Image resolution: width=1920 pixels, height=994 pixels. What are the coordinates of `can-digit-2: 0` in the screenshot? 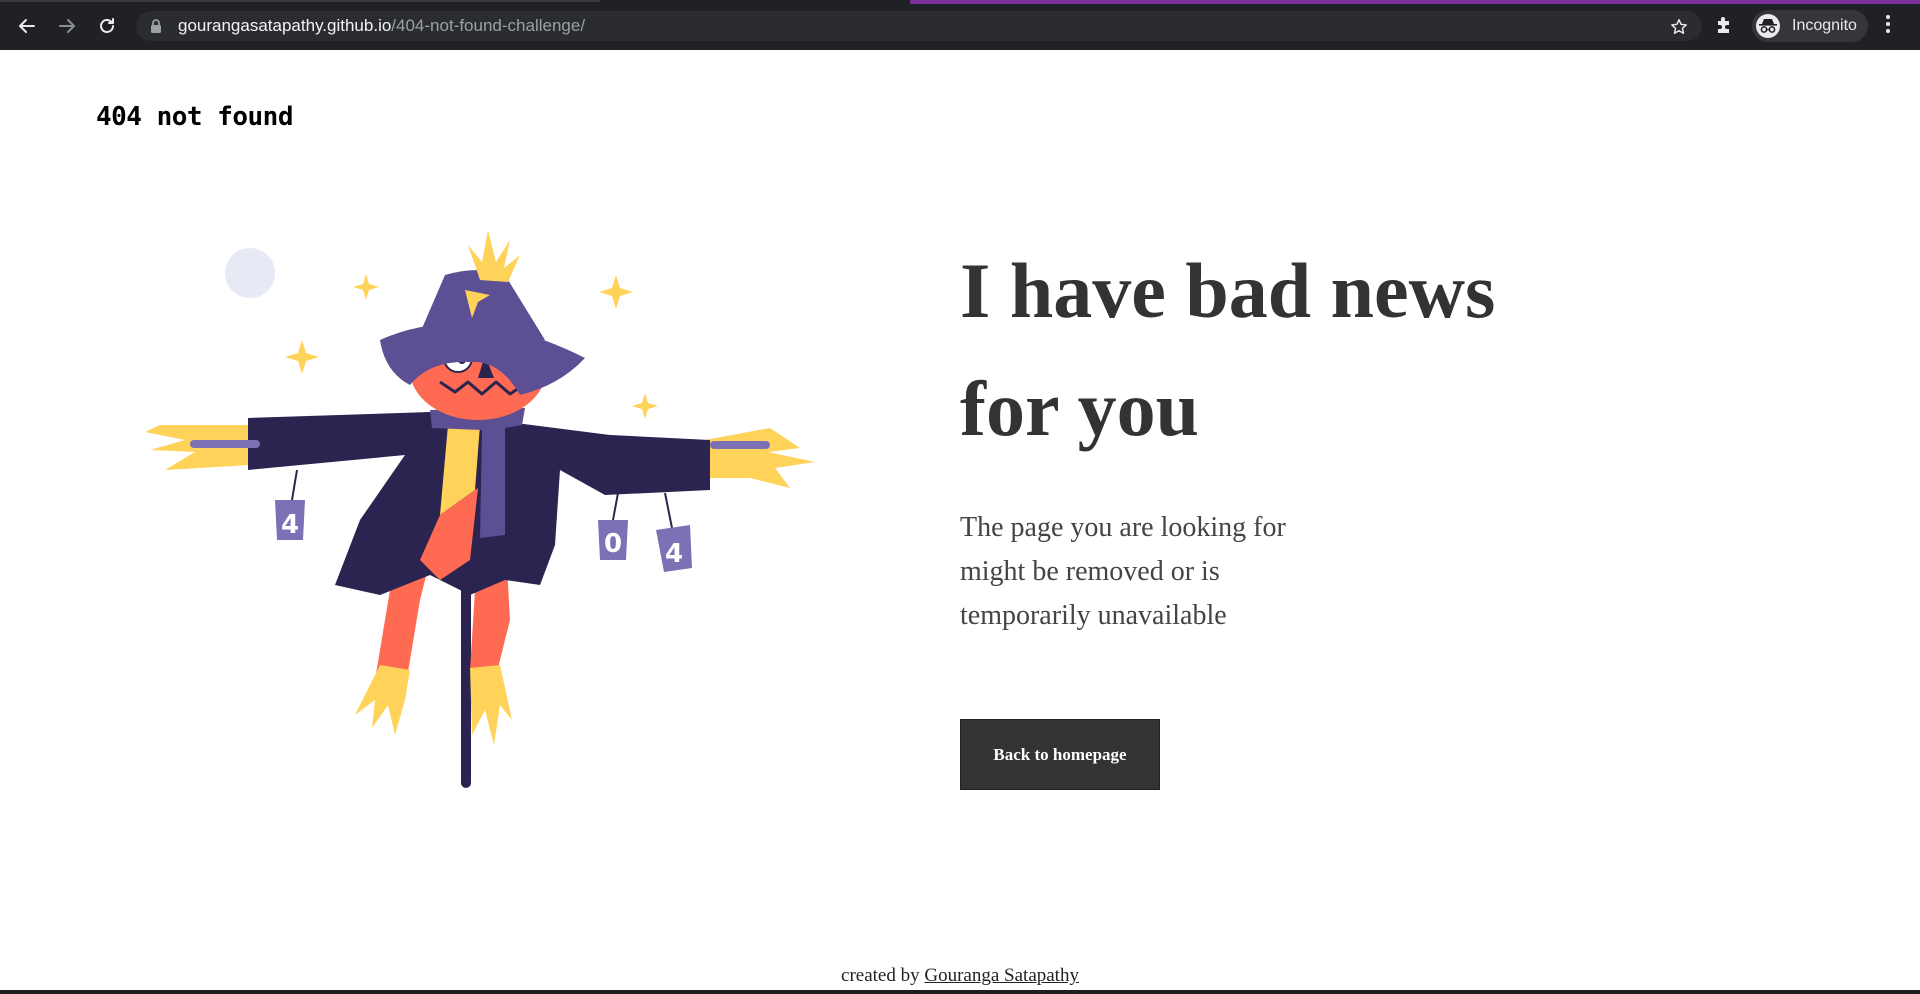 It's located at (613, 544).